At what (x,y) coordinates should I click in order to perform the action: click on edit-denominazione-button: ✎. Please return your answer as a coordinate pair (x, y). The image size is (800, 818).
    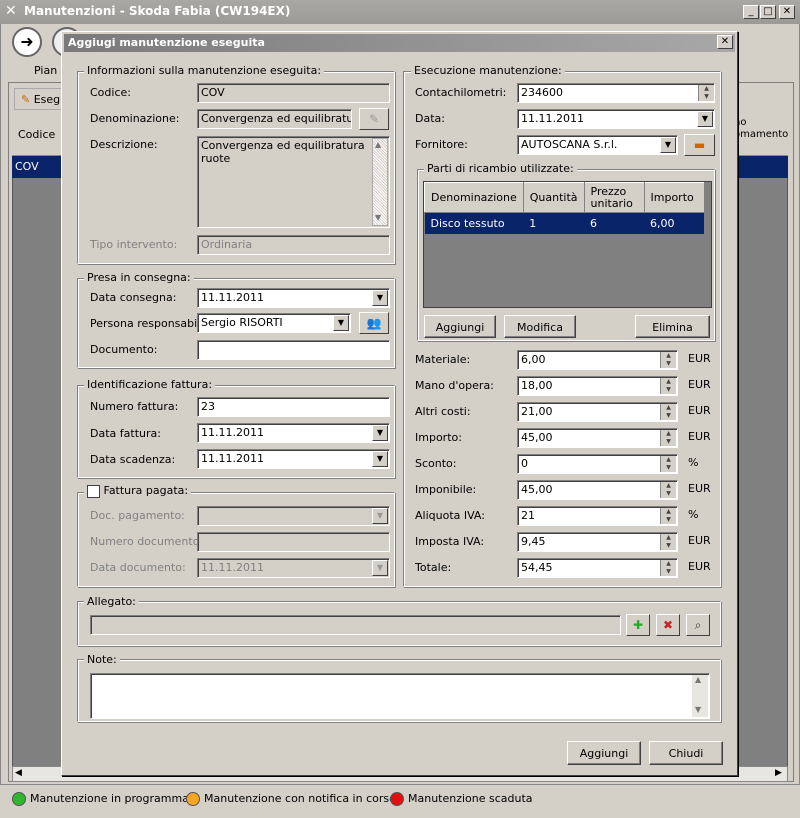
    Looking at the image, I should click on (374, 119).